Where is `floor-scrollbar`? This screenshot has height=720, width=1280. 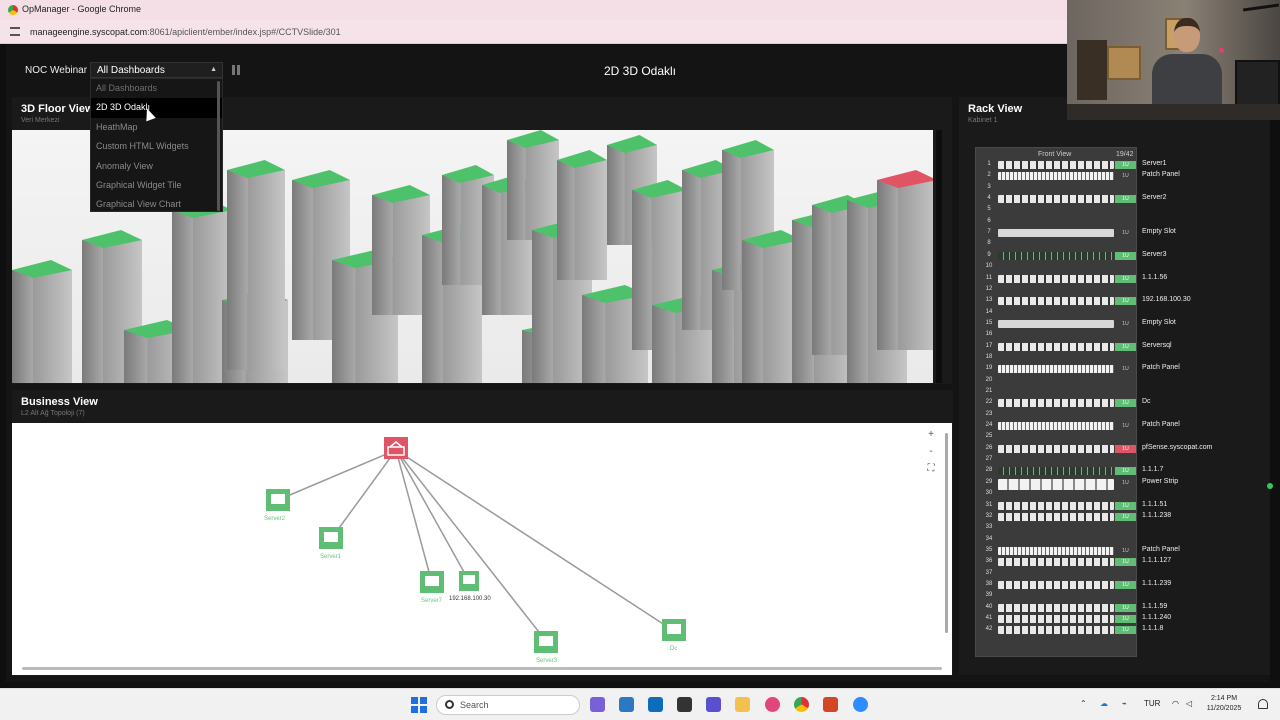
floor-scrollbar is located at coordinates (939, 256).